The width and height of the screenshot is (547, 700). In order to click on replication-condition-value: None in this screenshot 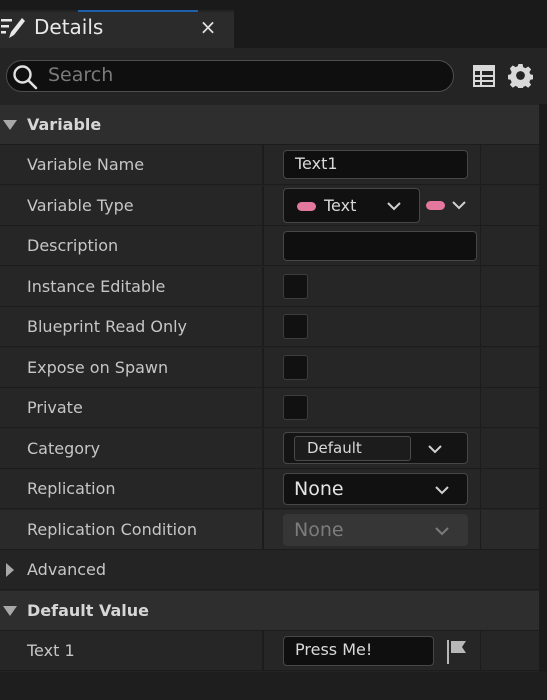, I will do `click(319, 530)`.